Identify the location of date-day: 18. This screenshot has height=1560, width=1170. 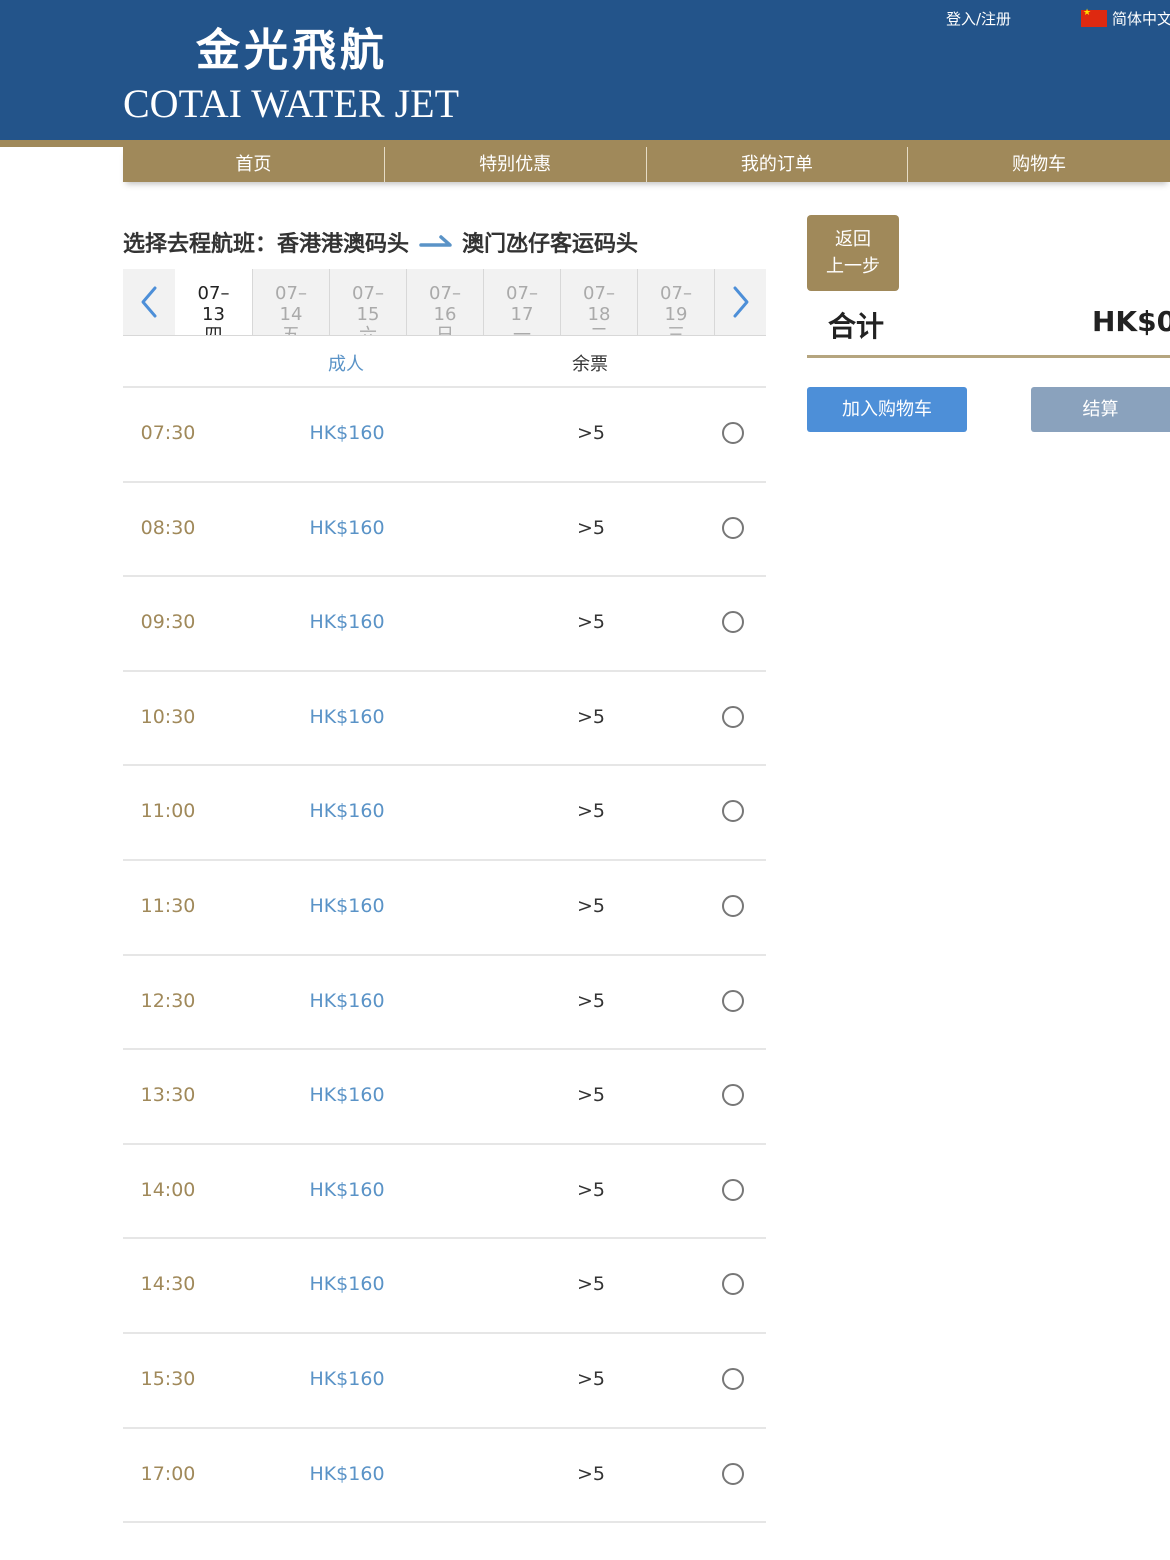
(599, 314).